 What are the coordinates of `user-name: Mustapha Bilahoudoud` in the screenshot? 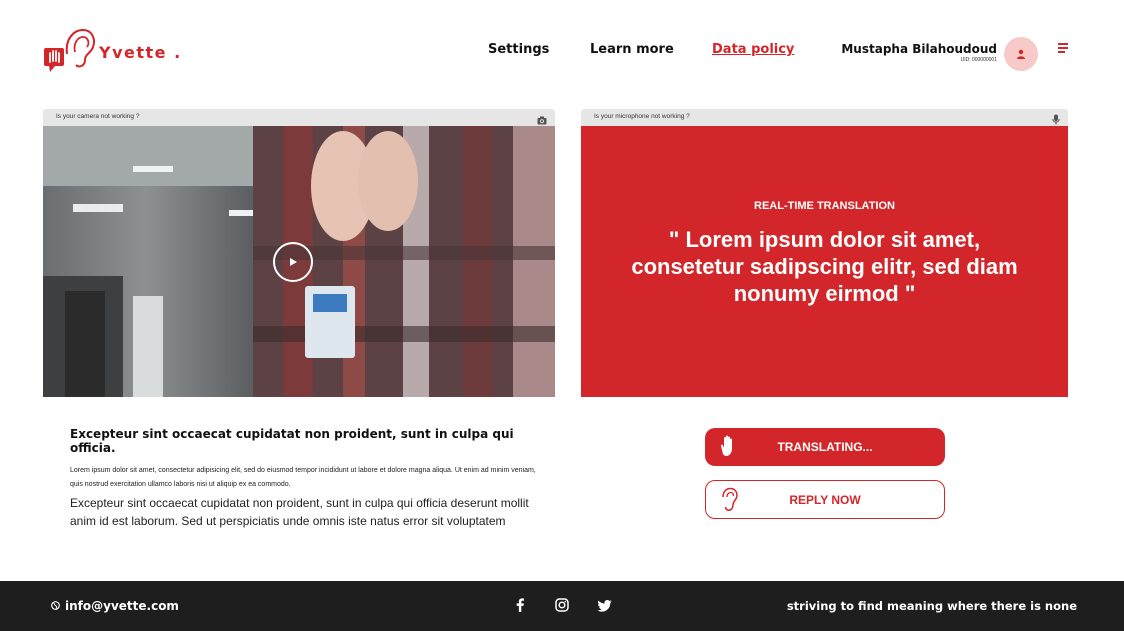 It's located at (919, 49).